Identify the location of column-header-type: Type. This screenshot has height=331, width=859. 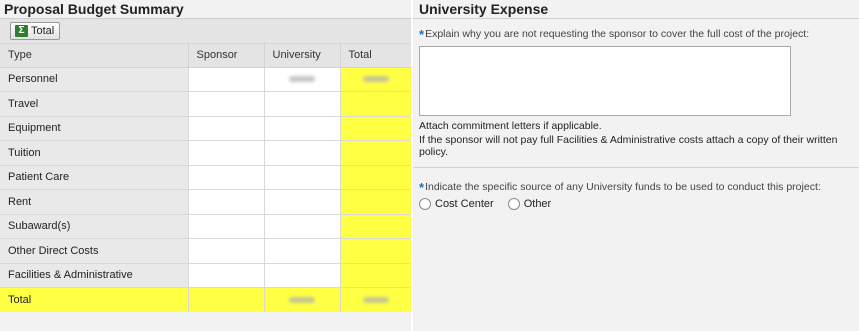
(94, 56).